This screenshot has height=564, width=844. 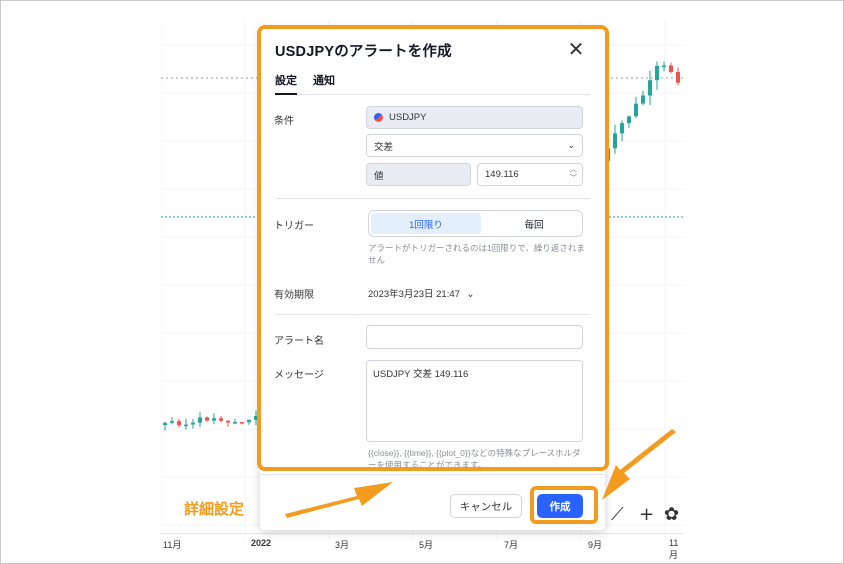 What do you see at coordinates (214, 509) in the screenshot?
I see `annotation-label: 詳細設定` at bounding box center [214, 509].